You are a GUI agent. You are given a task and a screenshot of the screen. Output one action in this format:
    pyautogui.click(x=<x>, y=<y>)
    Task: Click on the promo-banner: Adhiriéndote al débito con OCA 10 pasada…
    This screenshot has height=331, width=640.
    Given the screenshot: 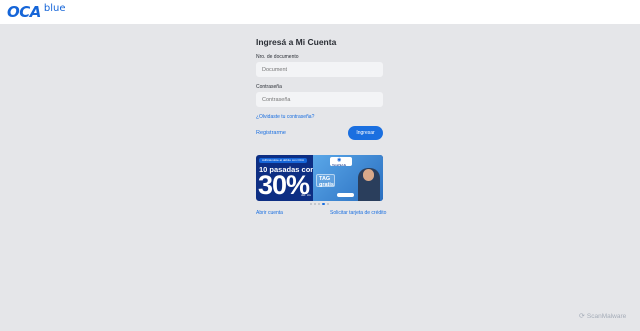 What is the action you would take?
    pyautogui.click(x=319, y=178)
    